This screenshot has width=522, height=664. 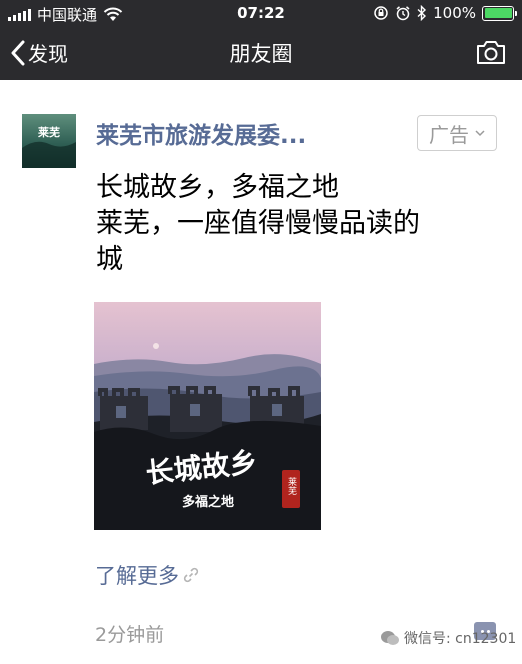 What do you see at coordinates (403, 13) in the screenshot?
I see `alarm-icon` at bounding box center [403, 13].